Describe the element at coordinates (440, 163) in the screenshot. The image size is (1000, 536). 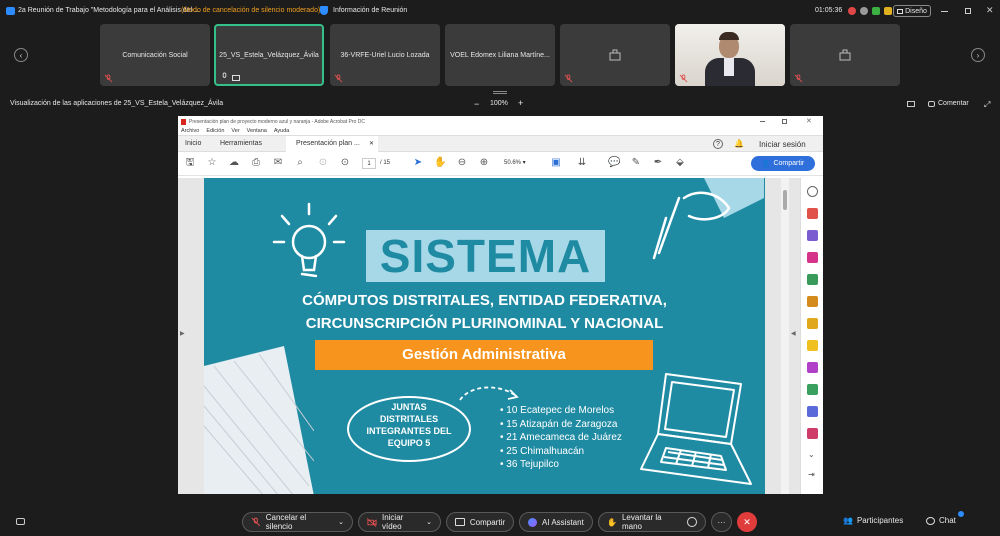
I see `hand-tool-icon: ✋` at that location.